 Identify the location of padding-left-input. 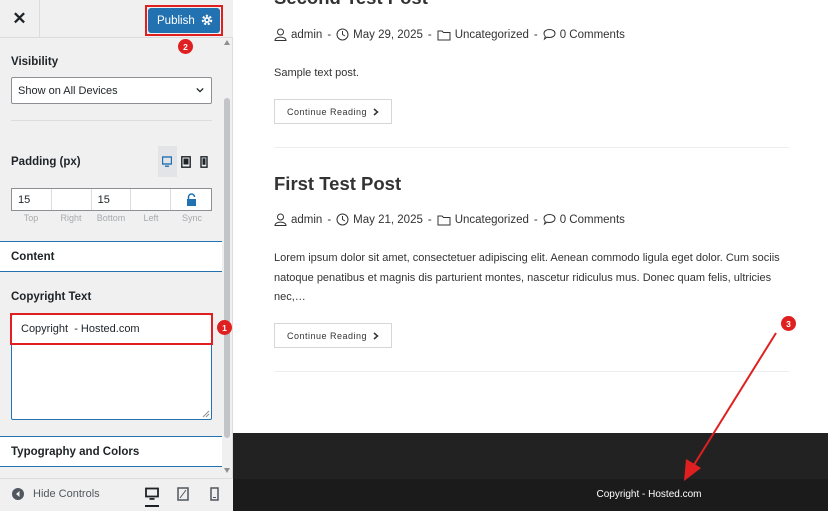
(151, 199).